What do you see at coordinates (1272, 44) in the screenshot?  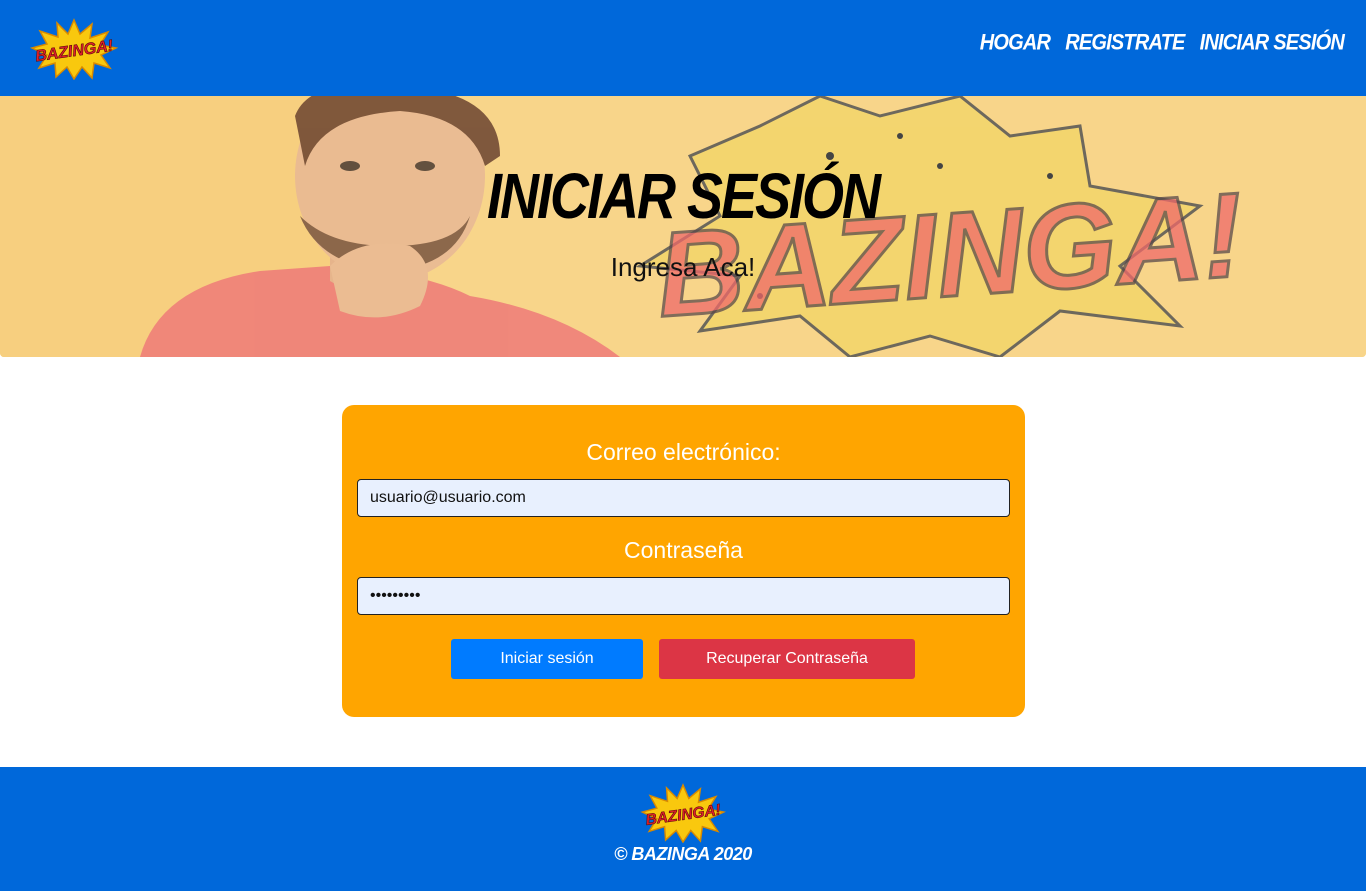 I see `nav-link-login: INICIAR SESIÓN` at bounding box center [1272, 44].